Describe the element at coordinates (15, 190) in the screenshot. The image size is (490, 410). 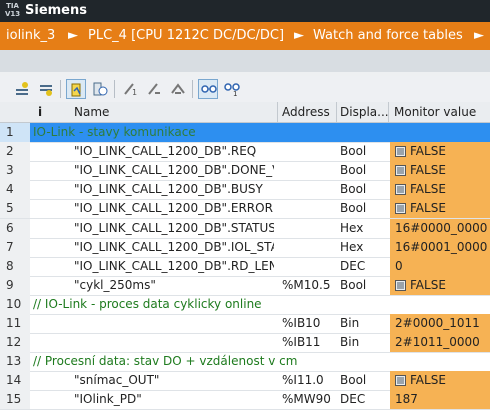
I see `row-number: 4` at that location.